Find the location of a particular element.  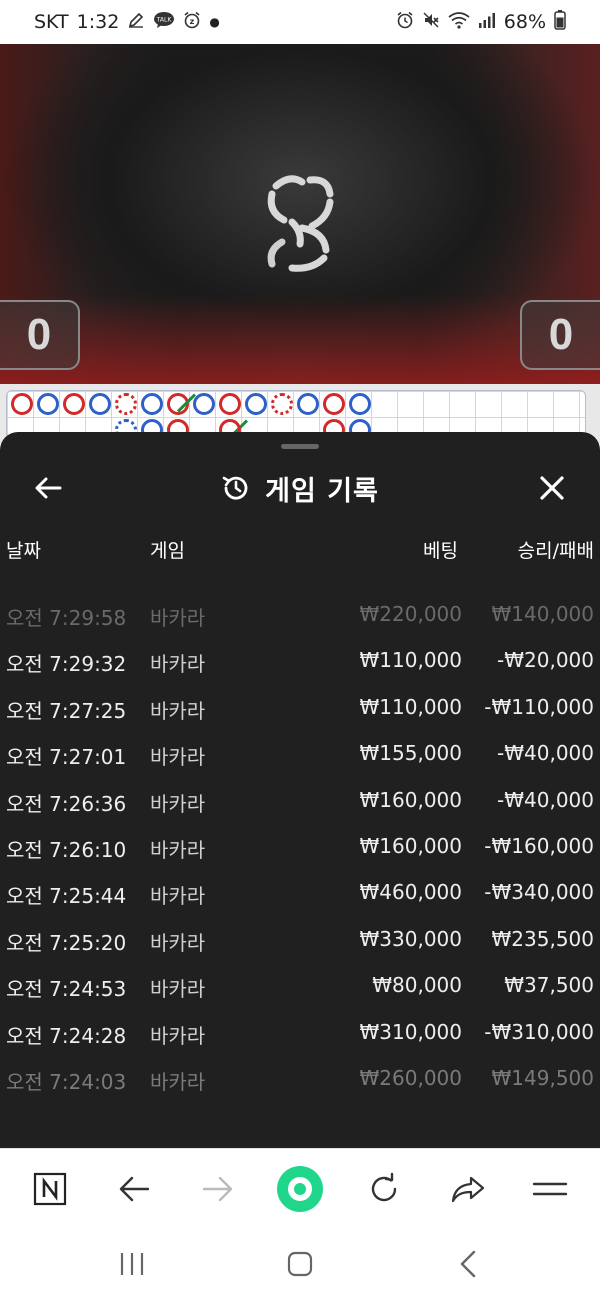

history-column-headers: 날짜 게임 베팅 승리/패배 is located at coordinates (300, 551).